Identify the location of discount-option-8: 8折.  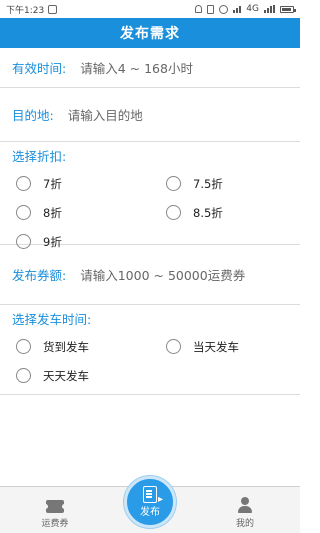
(87, 212).